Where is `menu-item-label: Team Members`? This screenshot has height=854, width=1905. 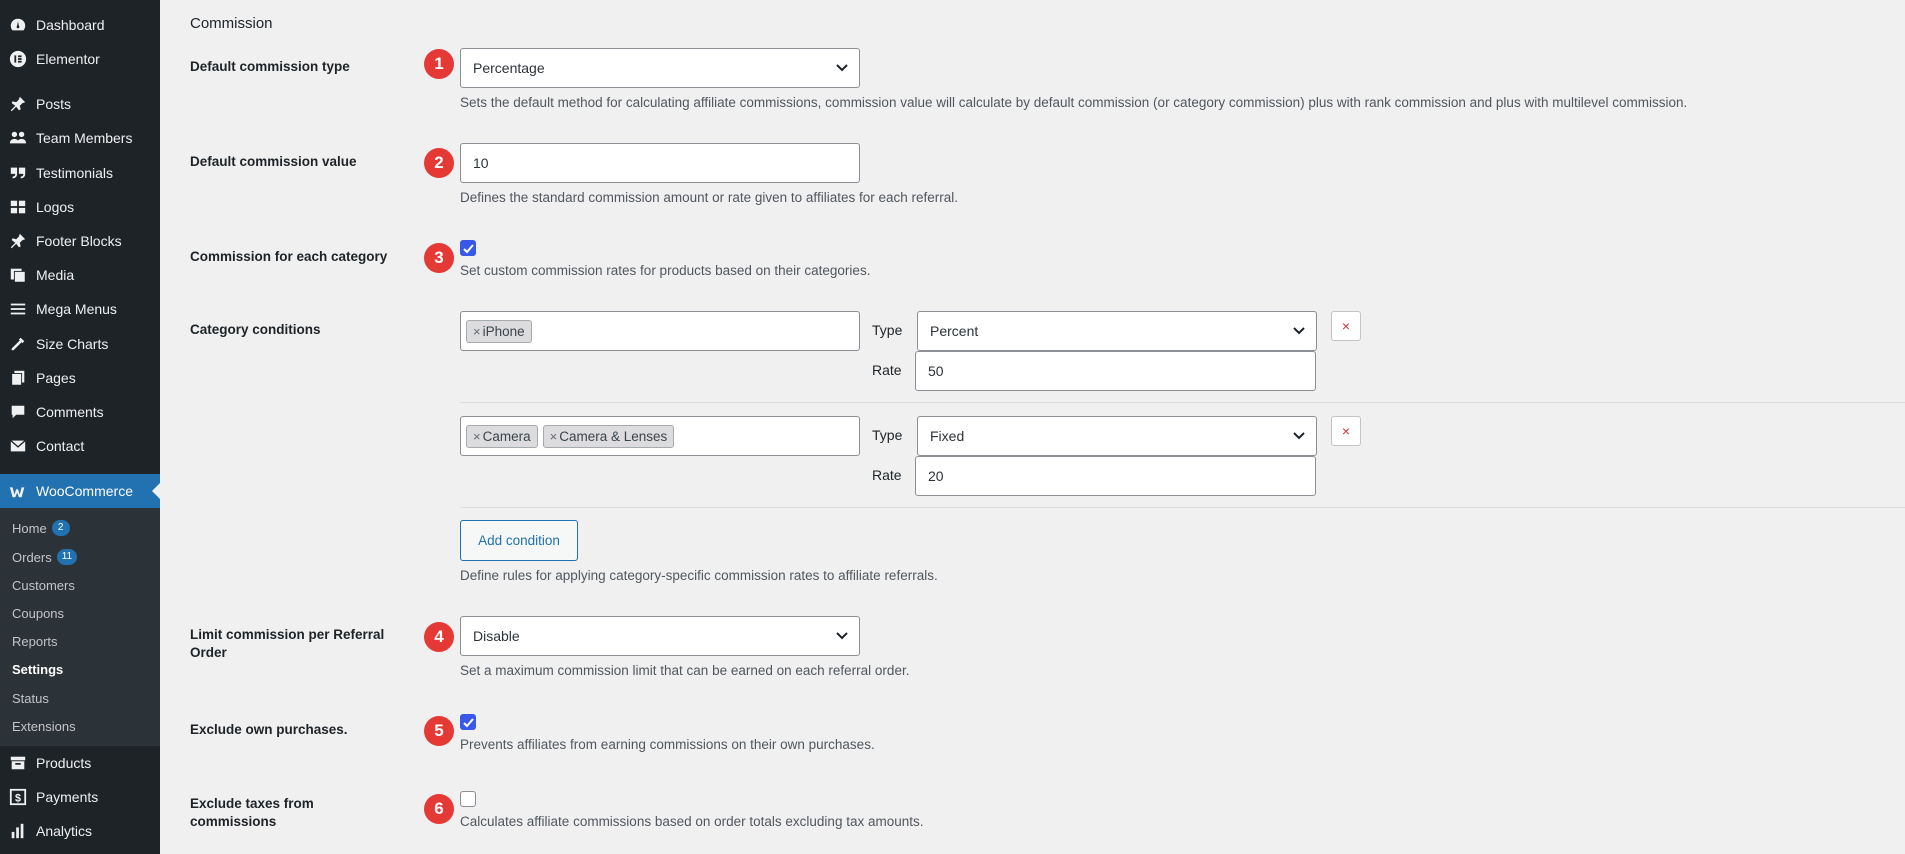 menu-item-label: Team Members is located at coordinates (84, 138).